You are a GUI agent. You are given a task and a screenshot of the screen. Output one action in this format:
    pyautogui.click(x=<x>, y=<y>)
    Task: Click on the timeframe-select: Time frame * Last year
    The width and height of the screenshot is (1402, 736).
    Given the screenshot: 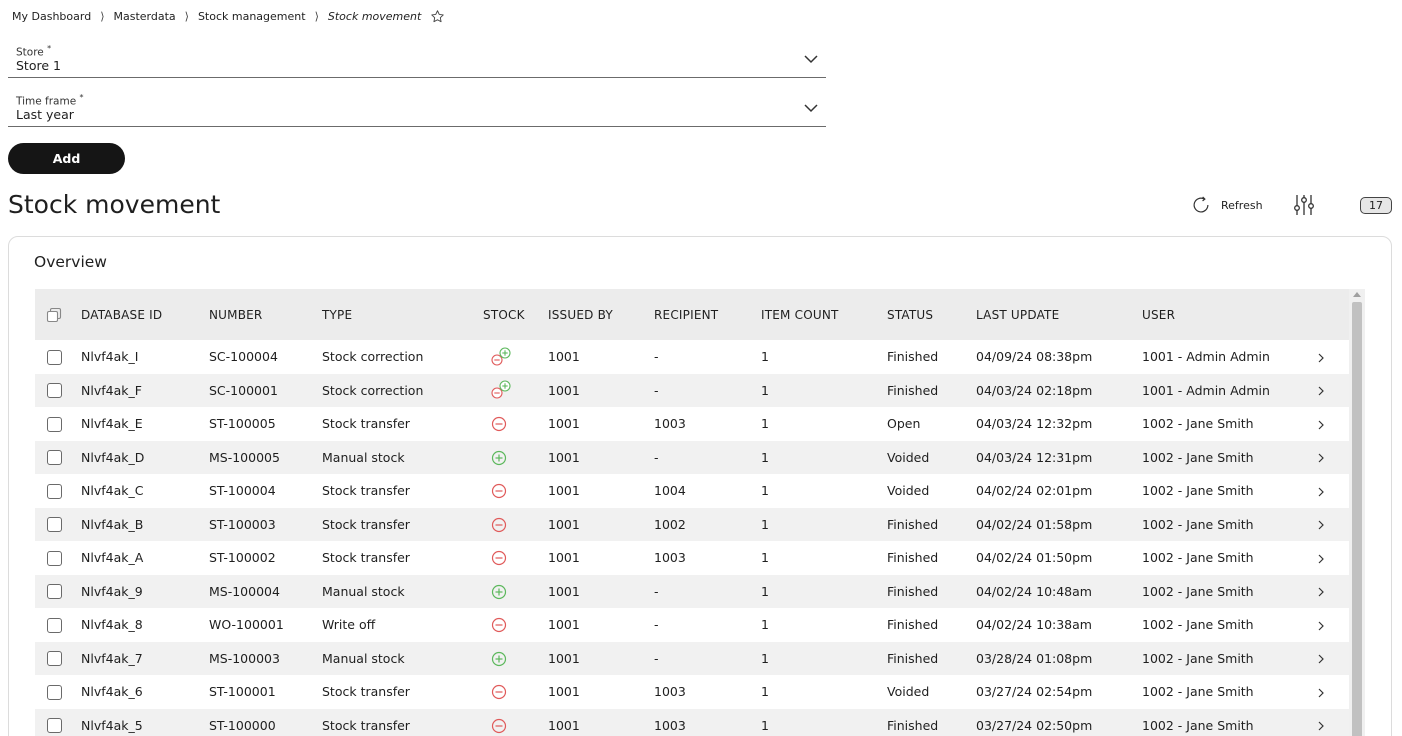 What is the action you would take?
    pyautogui.click(x=417, y=110)
    